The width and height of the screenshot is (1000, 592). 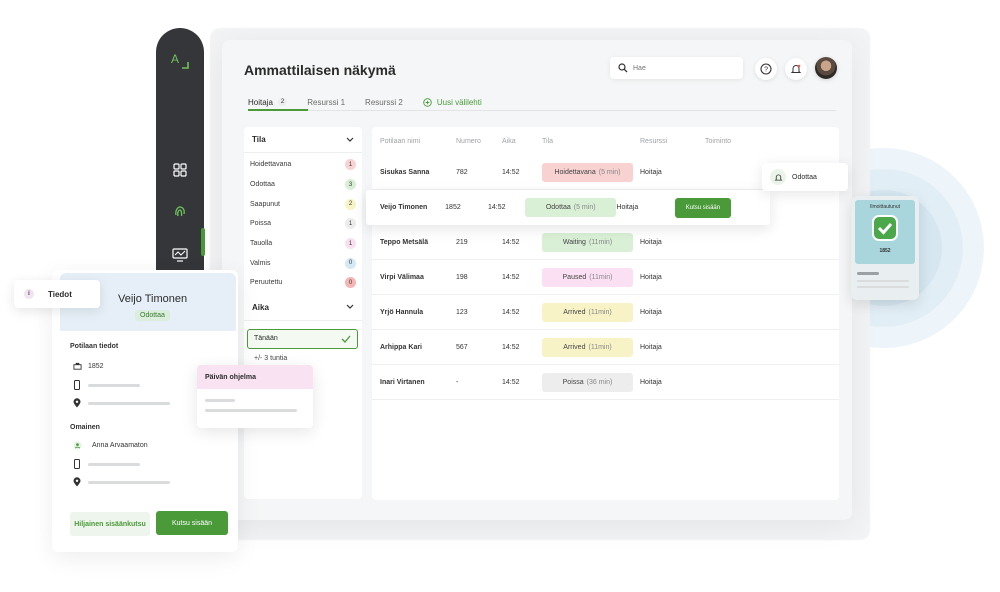 What do you see at coordinates (384, 102) in the screenshot?
I see `tab-resurssi-2: Resurssi 2` at bounding box center [384, 102].